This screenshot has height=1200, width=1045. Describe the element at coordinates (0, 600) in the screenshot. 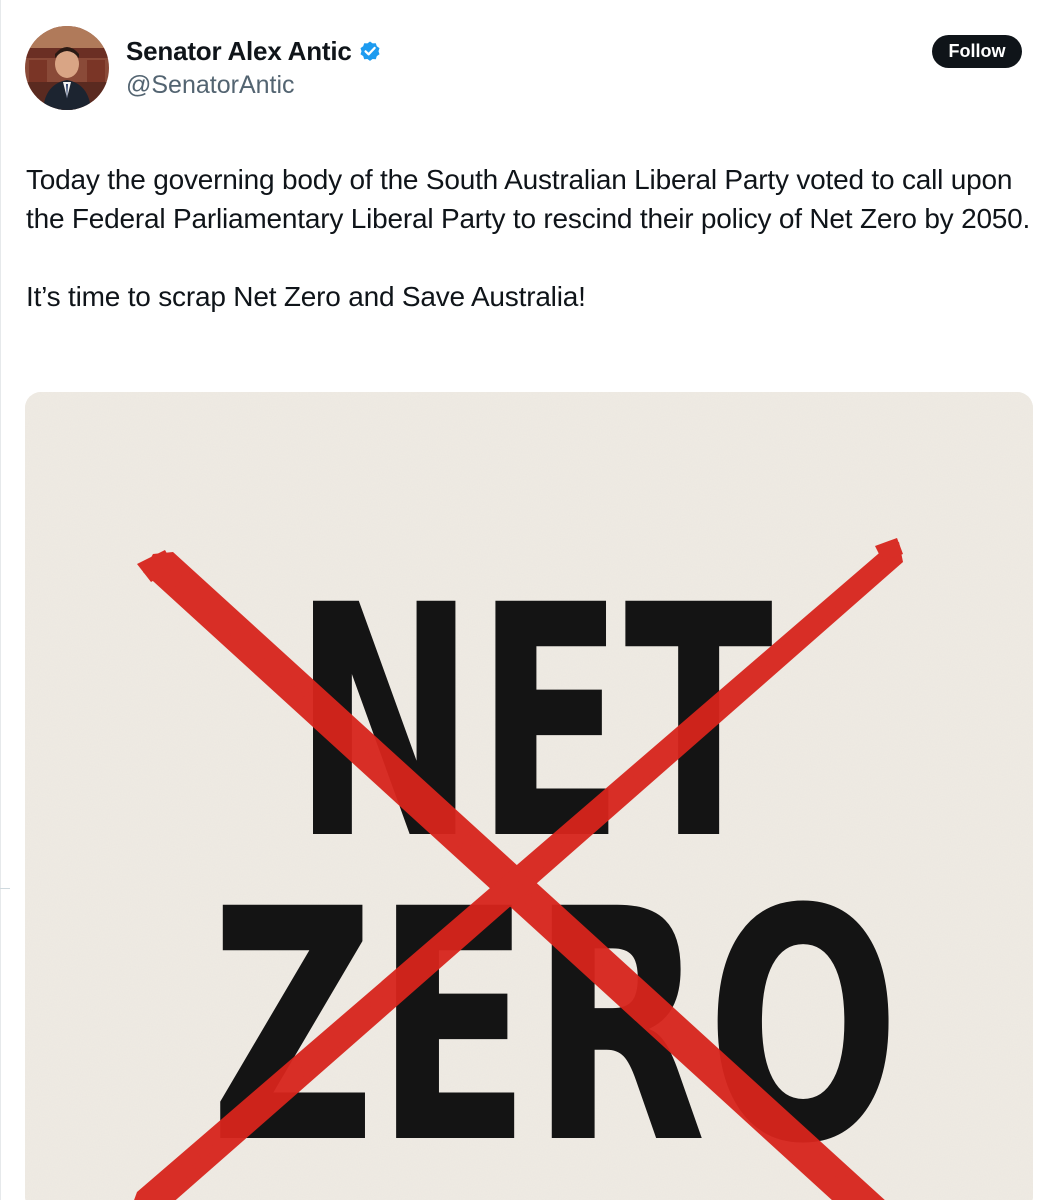

I see `timeline-divider` at that location.